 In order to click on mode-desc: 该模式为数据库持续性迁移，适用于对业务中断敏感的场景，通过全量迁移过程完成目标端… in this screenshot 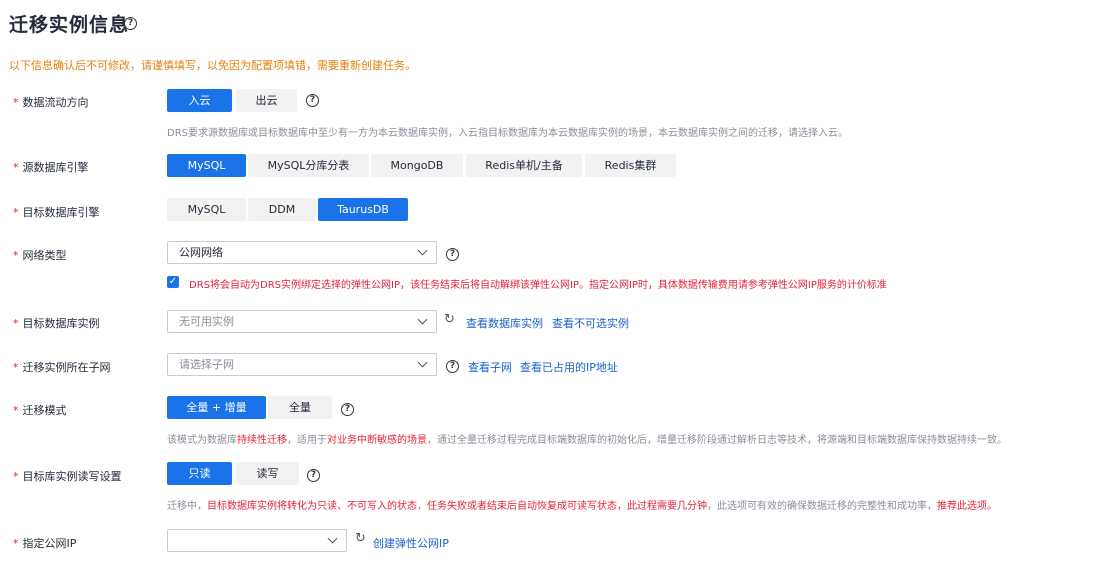, I will do `click(587, 440)`.